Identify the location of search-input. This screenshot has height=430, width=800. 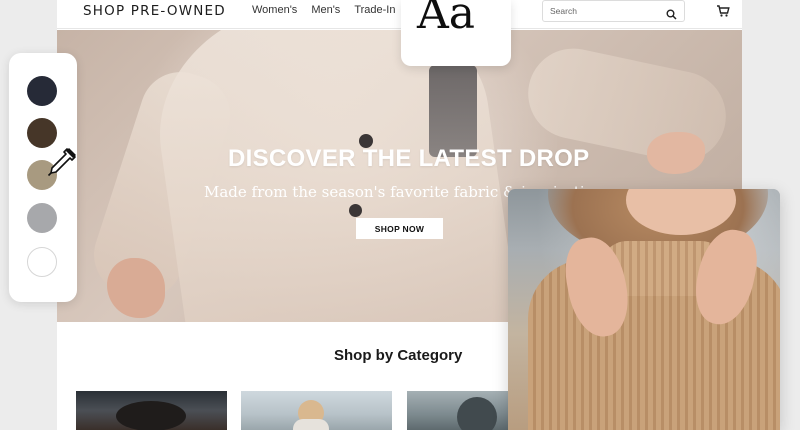
(605, 11).